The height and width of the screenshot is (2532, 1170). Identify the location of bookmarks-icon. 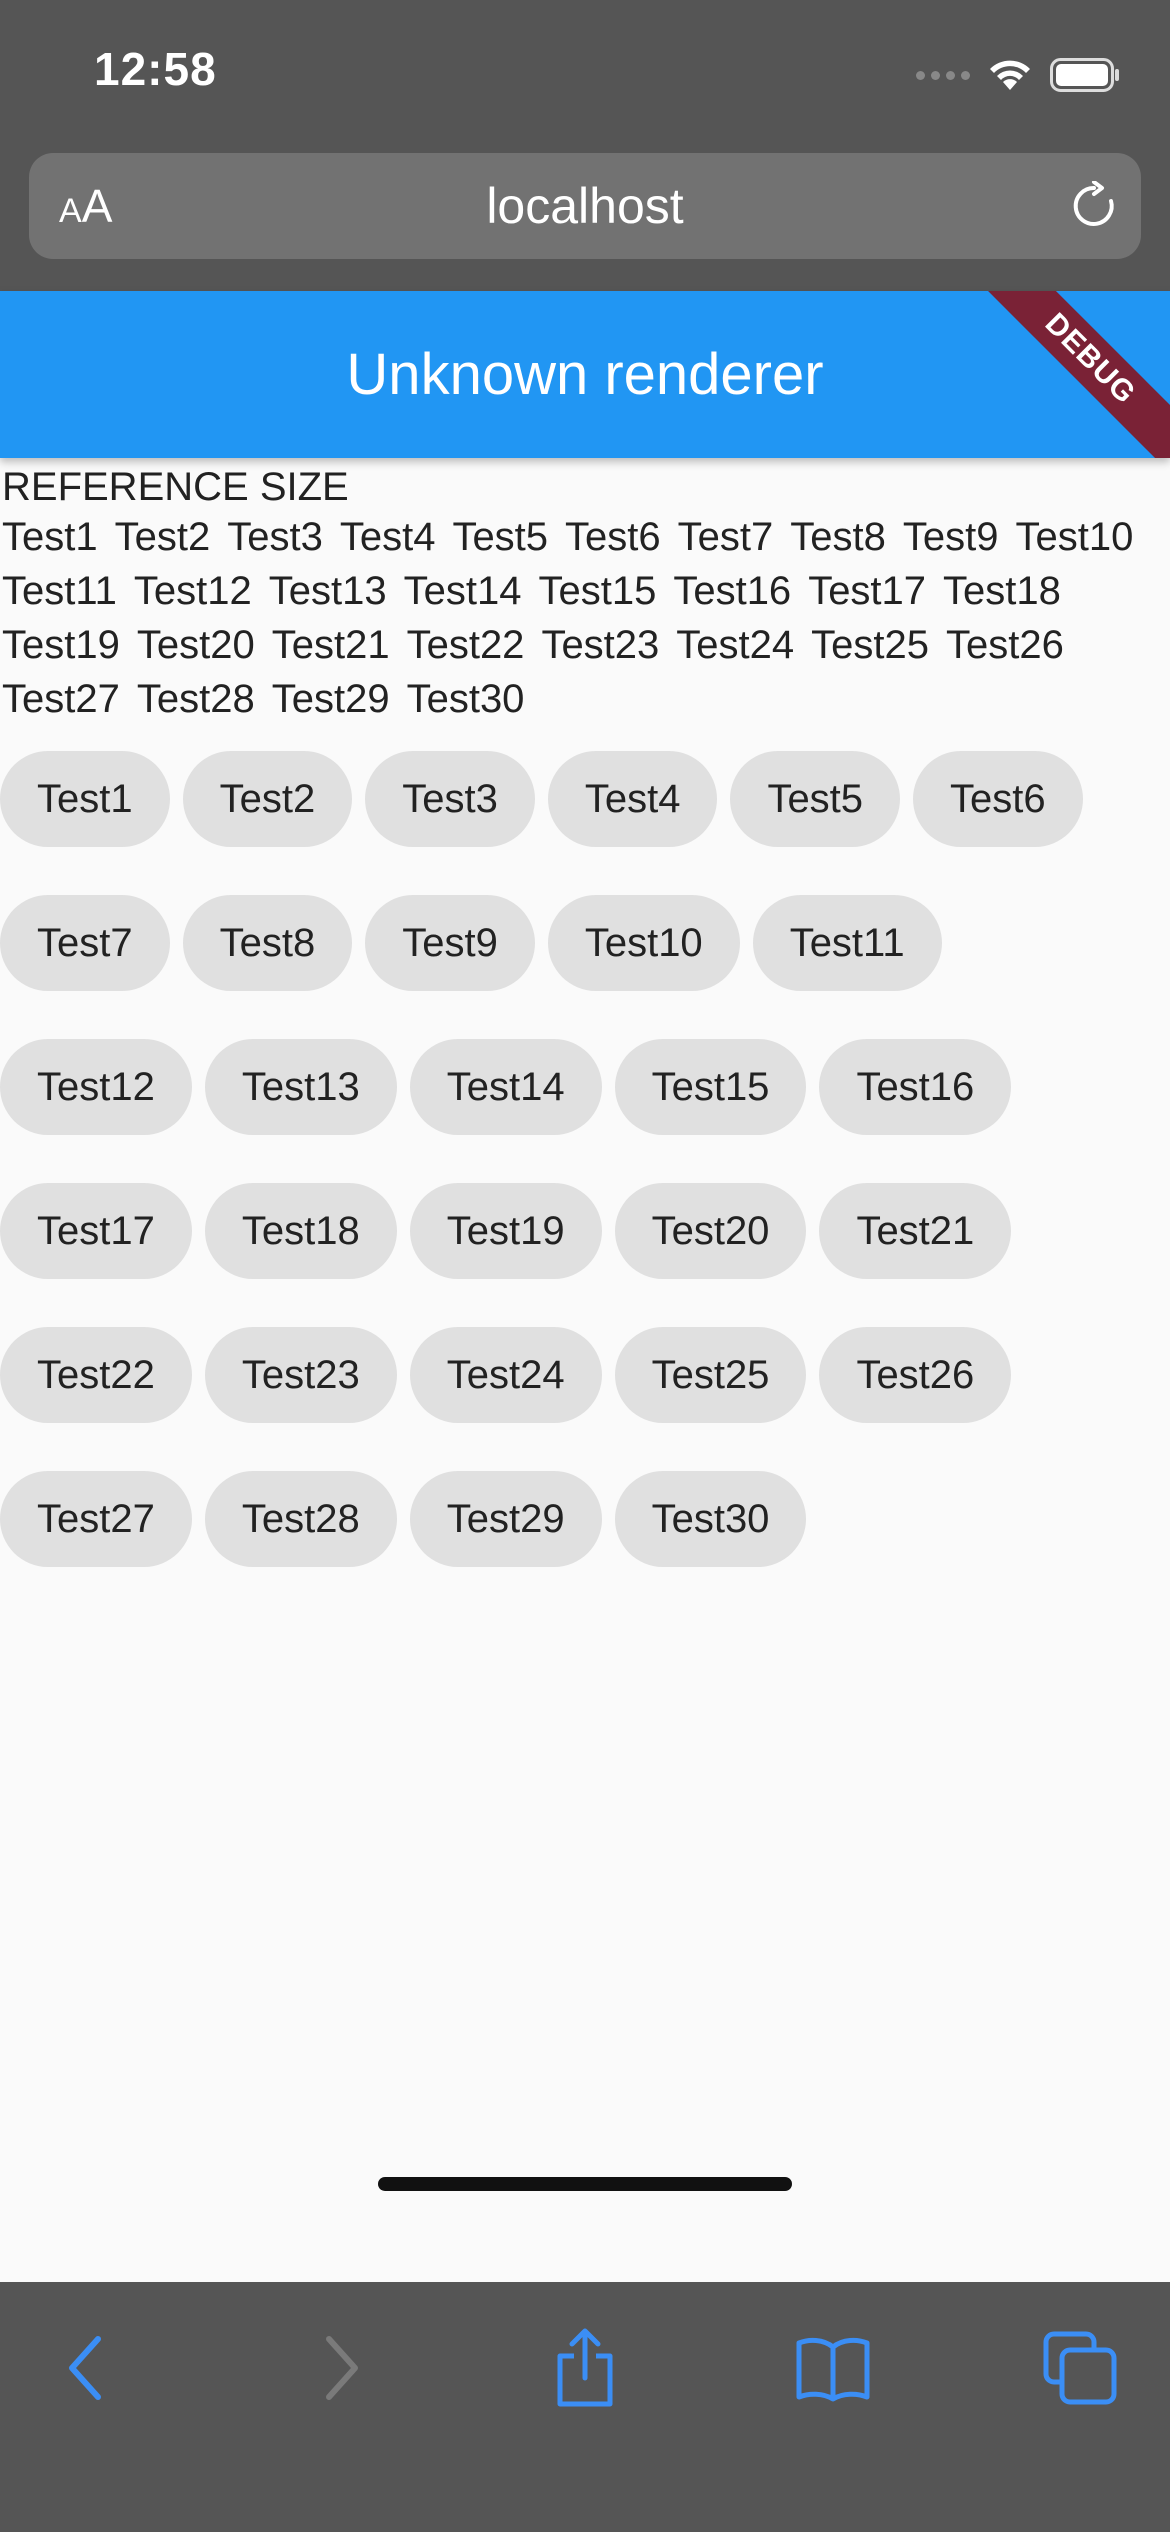
(833, 2369).